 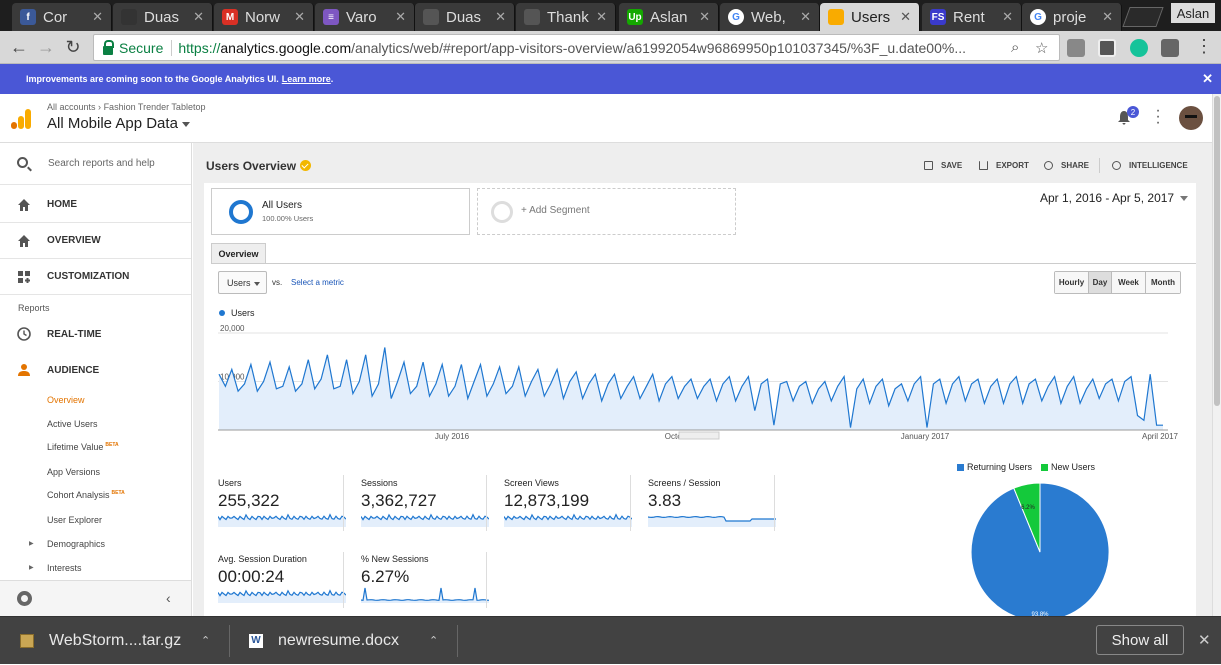 What do you see at coordinates (86, 495) in the screenshot?
I see `sidebar-sub-cohort-analysis: Cohort Analysis BETA` at bounding box center [86, 495].